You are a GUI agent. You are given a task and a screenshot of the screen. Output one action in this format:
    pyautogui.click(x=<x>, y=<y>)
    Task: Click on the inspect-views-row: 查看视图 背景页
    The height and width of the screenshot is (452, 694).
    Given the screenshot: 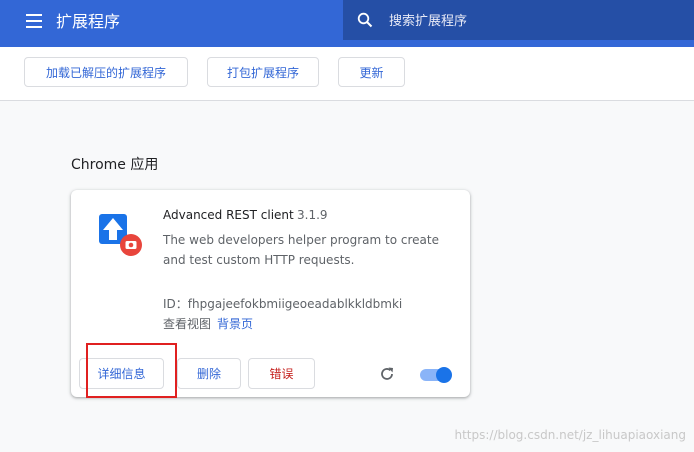 What is the action you would take?
    pyautogui.click(x=208, y=323)
    